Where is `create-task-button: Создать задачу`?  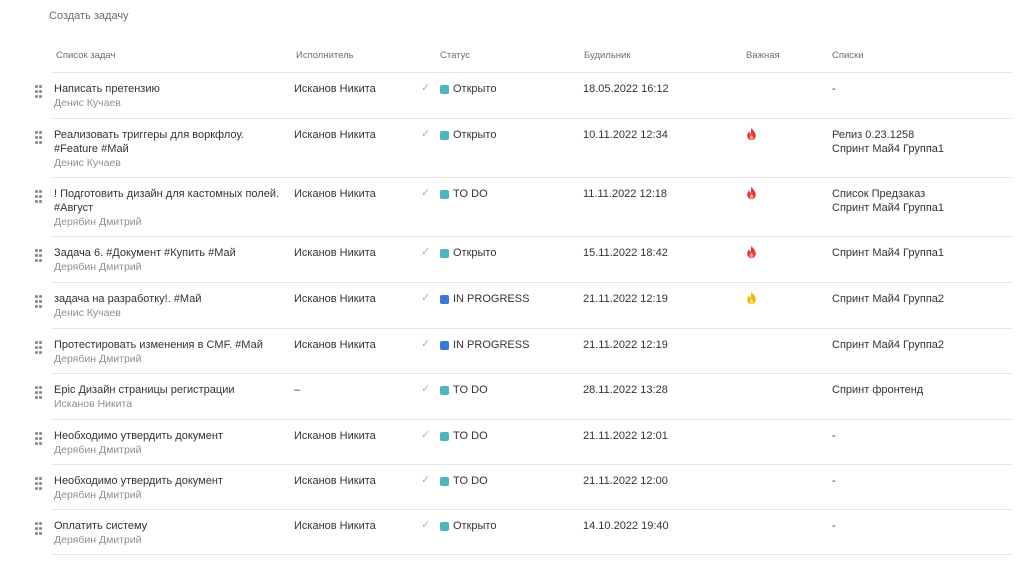
create-task-button: Создать задачу is located at coordinates (89, 16).